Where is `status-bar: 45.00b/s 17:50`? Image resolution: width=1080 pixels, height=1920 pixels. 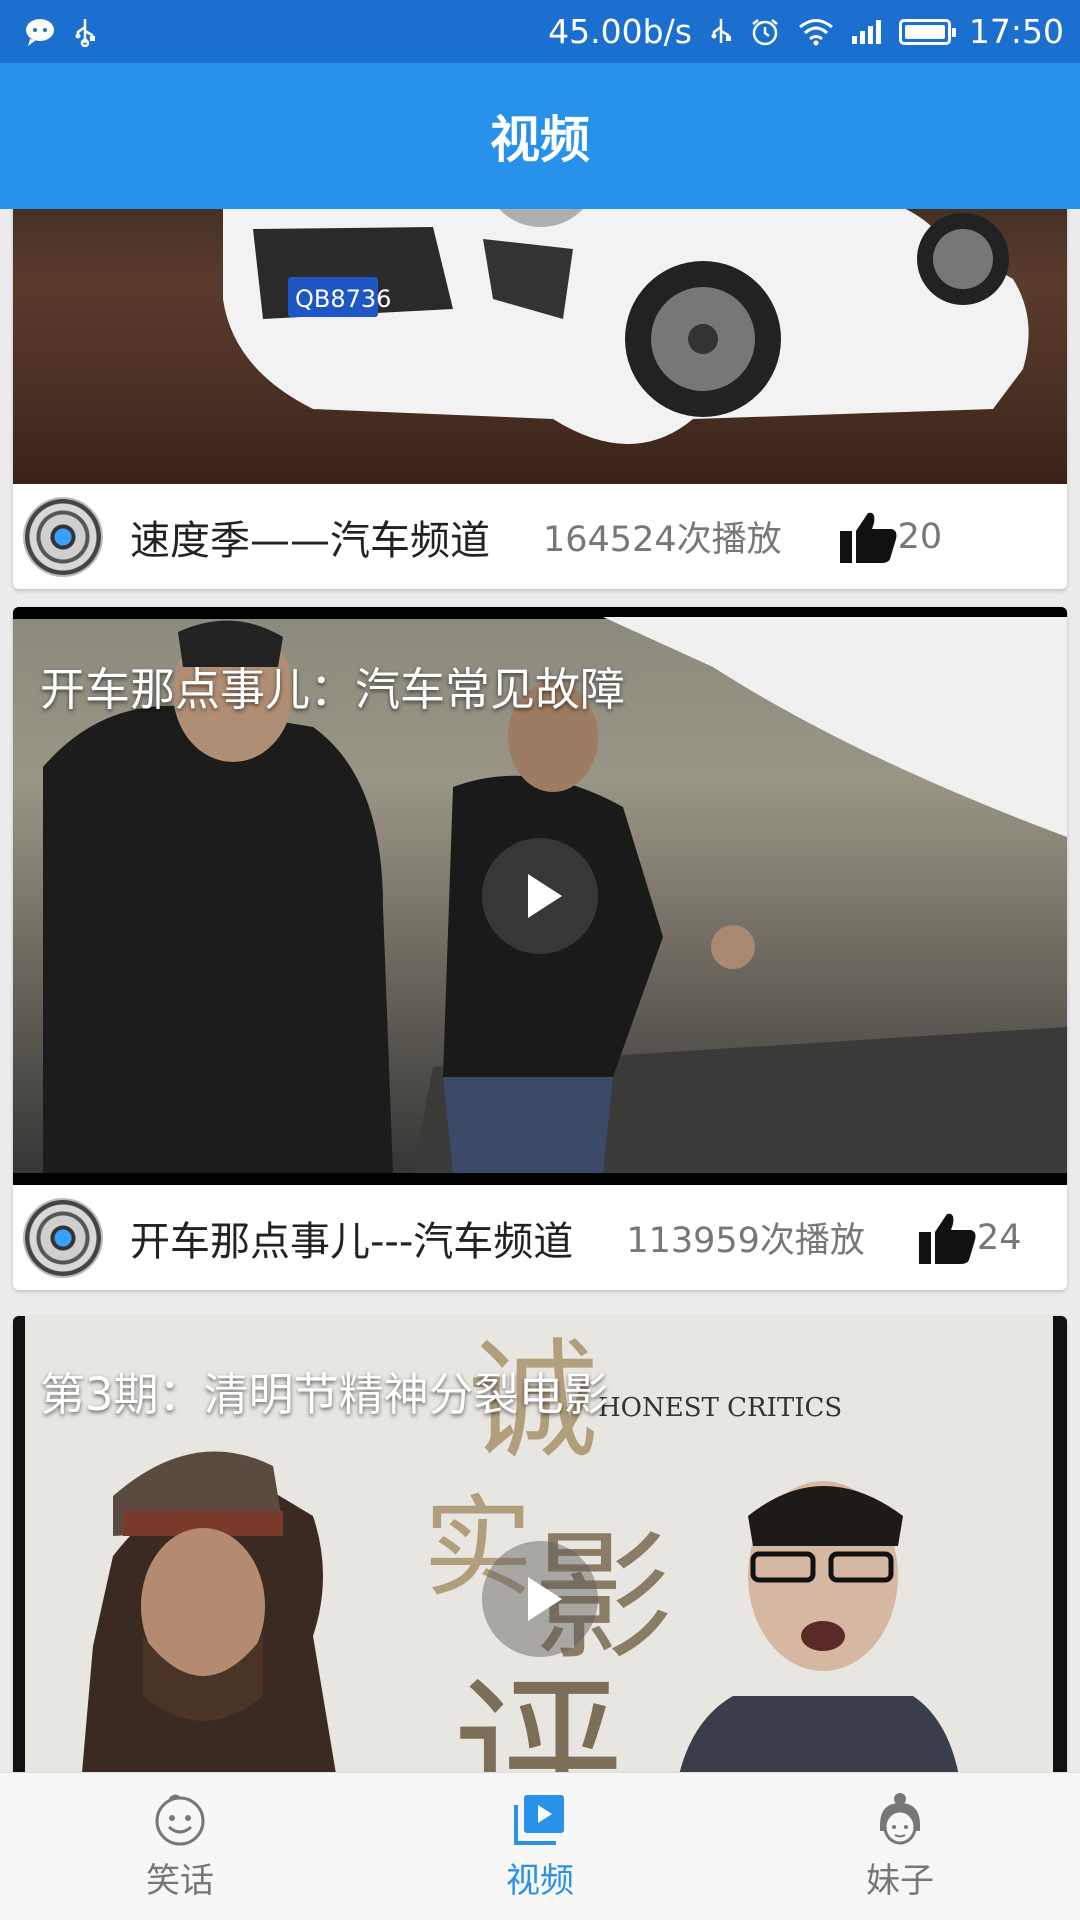 status-bar: 45.00b/s 17:50 is located at coordinates (540, 31).